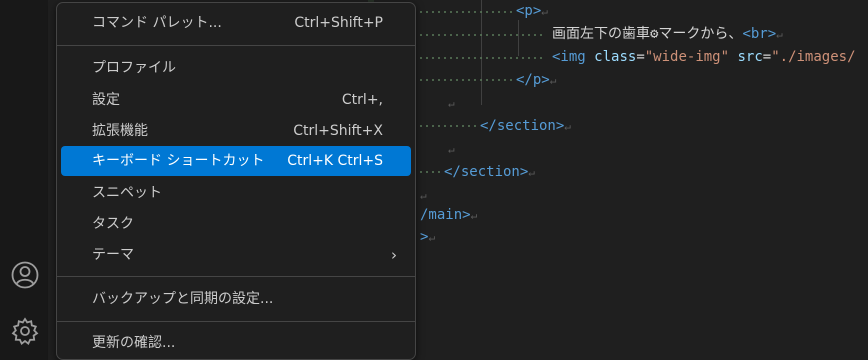 This screenshot has height=360, width=868. Describe the element at coordinates (106, 100) in the screenshot. I see `menu-item-label: 設定` at that location.